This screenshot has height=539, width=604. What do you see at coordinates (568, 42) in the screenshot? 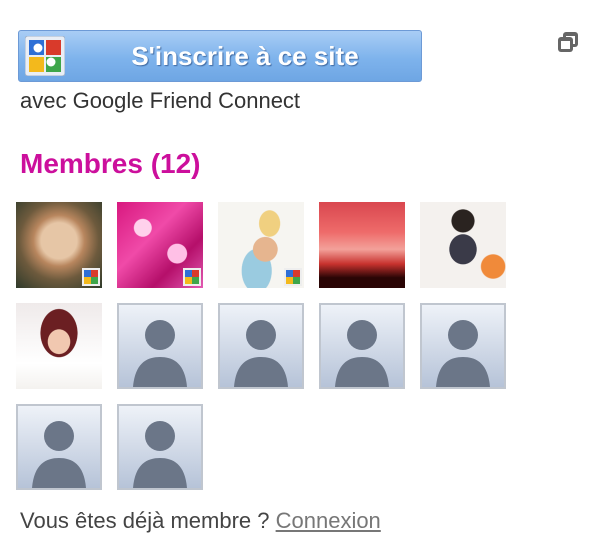
I see `popout-window-icon` at bounding box center [568, 42].